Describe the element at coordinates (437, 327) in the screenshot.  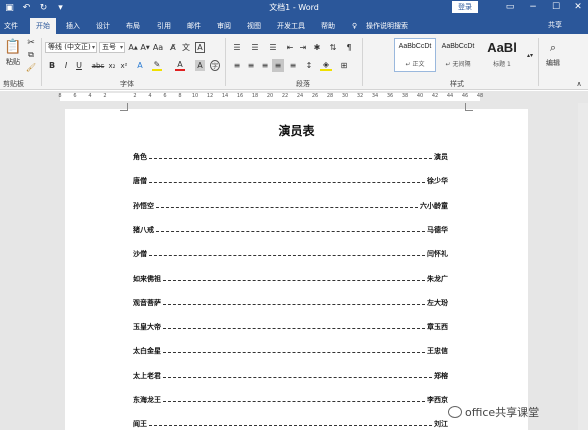
I see `actor-name: 章玉西` at that location.